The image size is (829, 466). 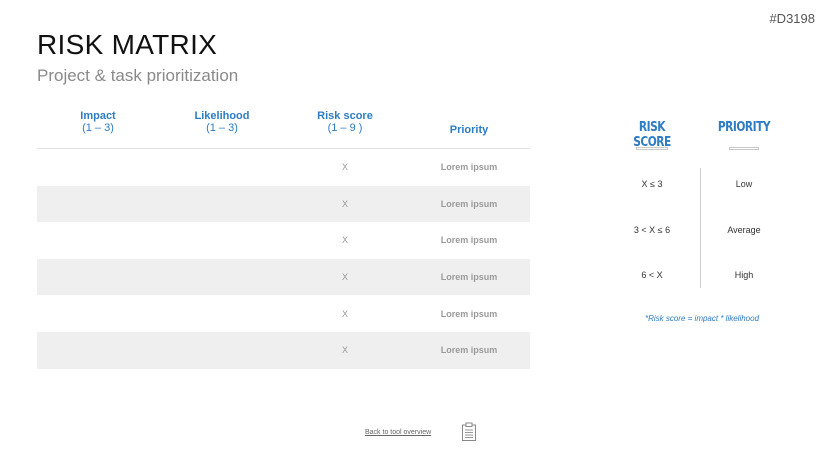 What do you see at coordinates (652, 184) in the screenshot?
I see `legend-score-range: X ≤ 3` at bounding box center [652, 184].